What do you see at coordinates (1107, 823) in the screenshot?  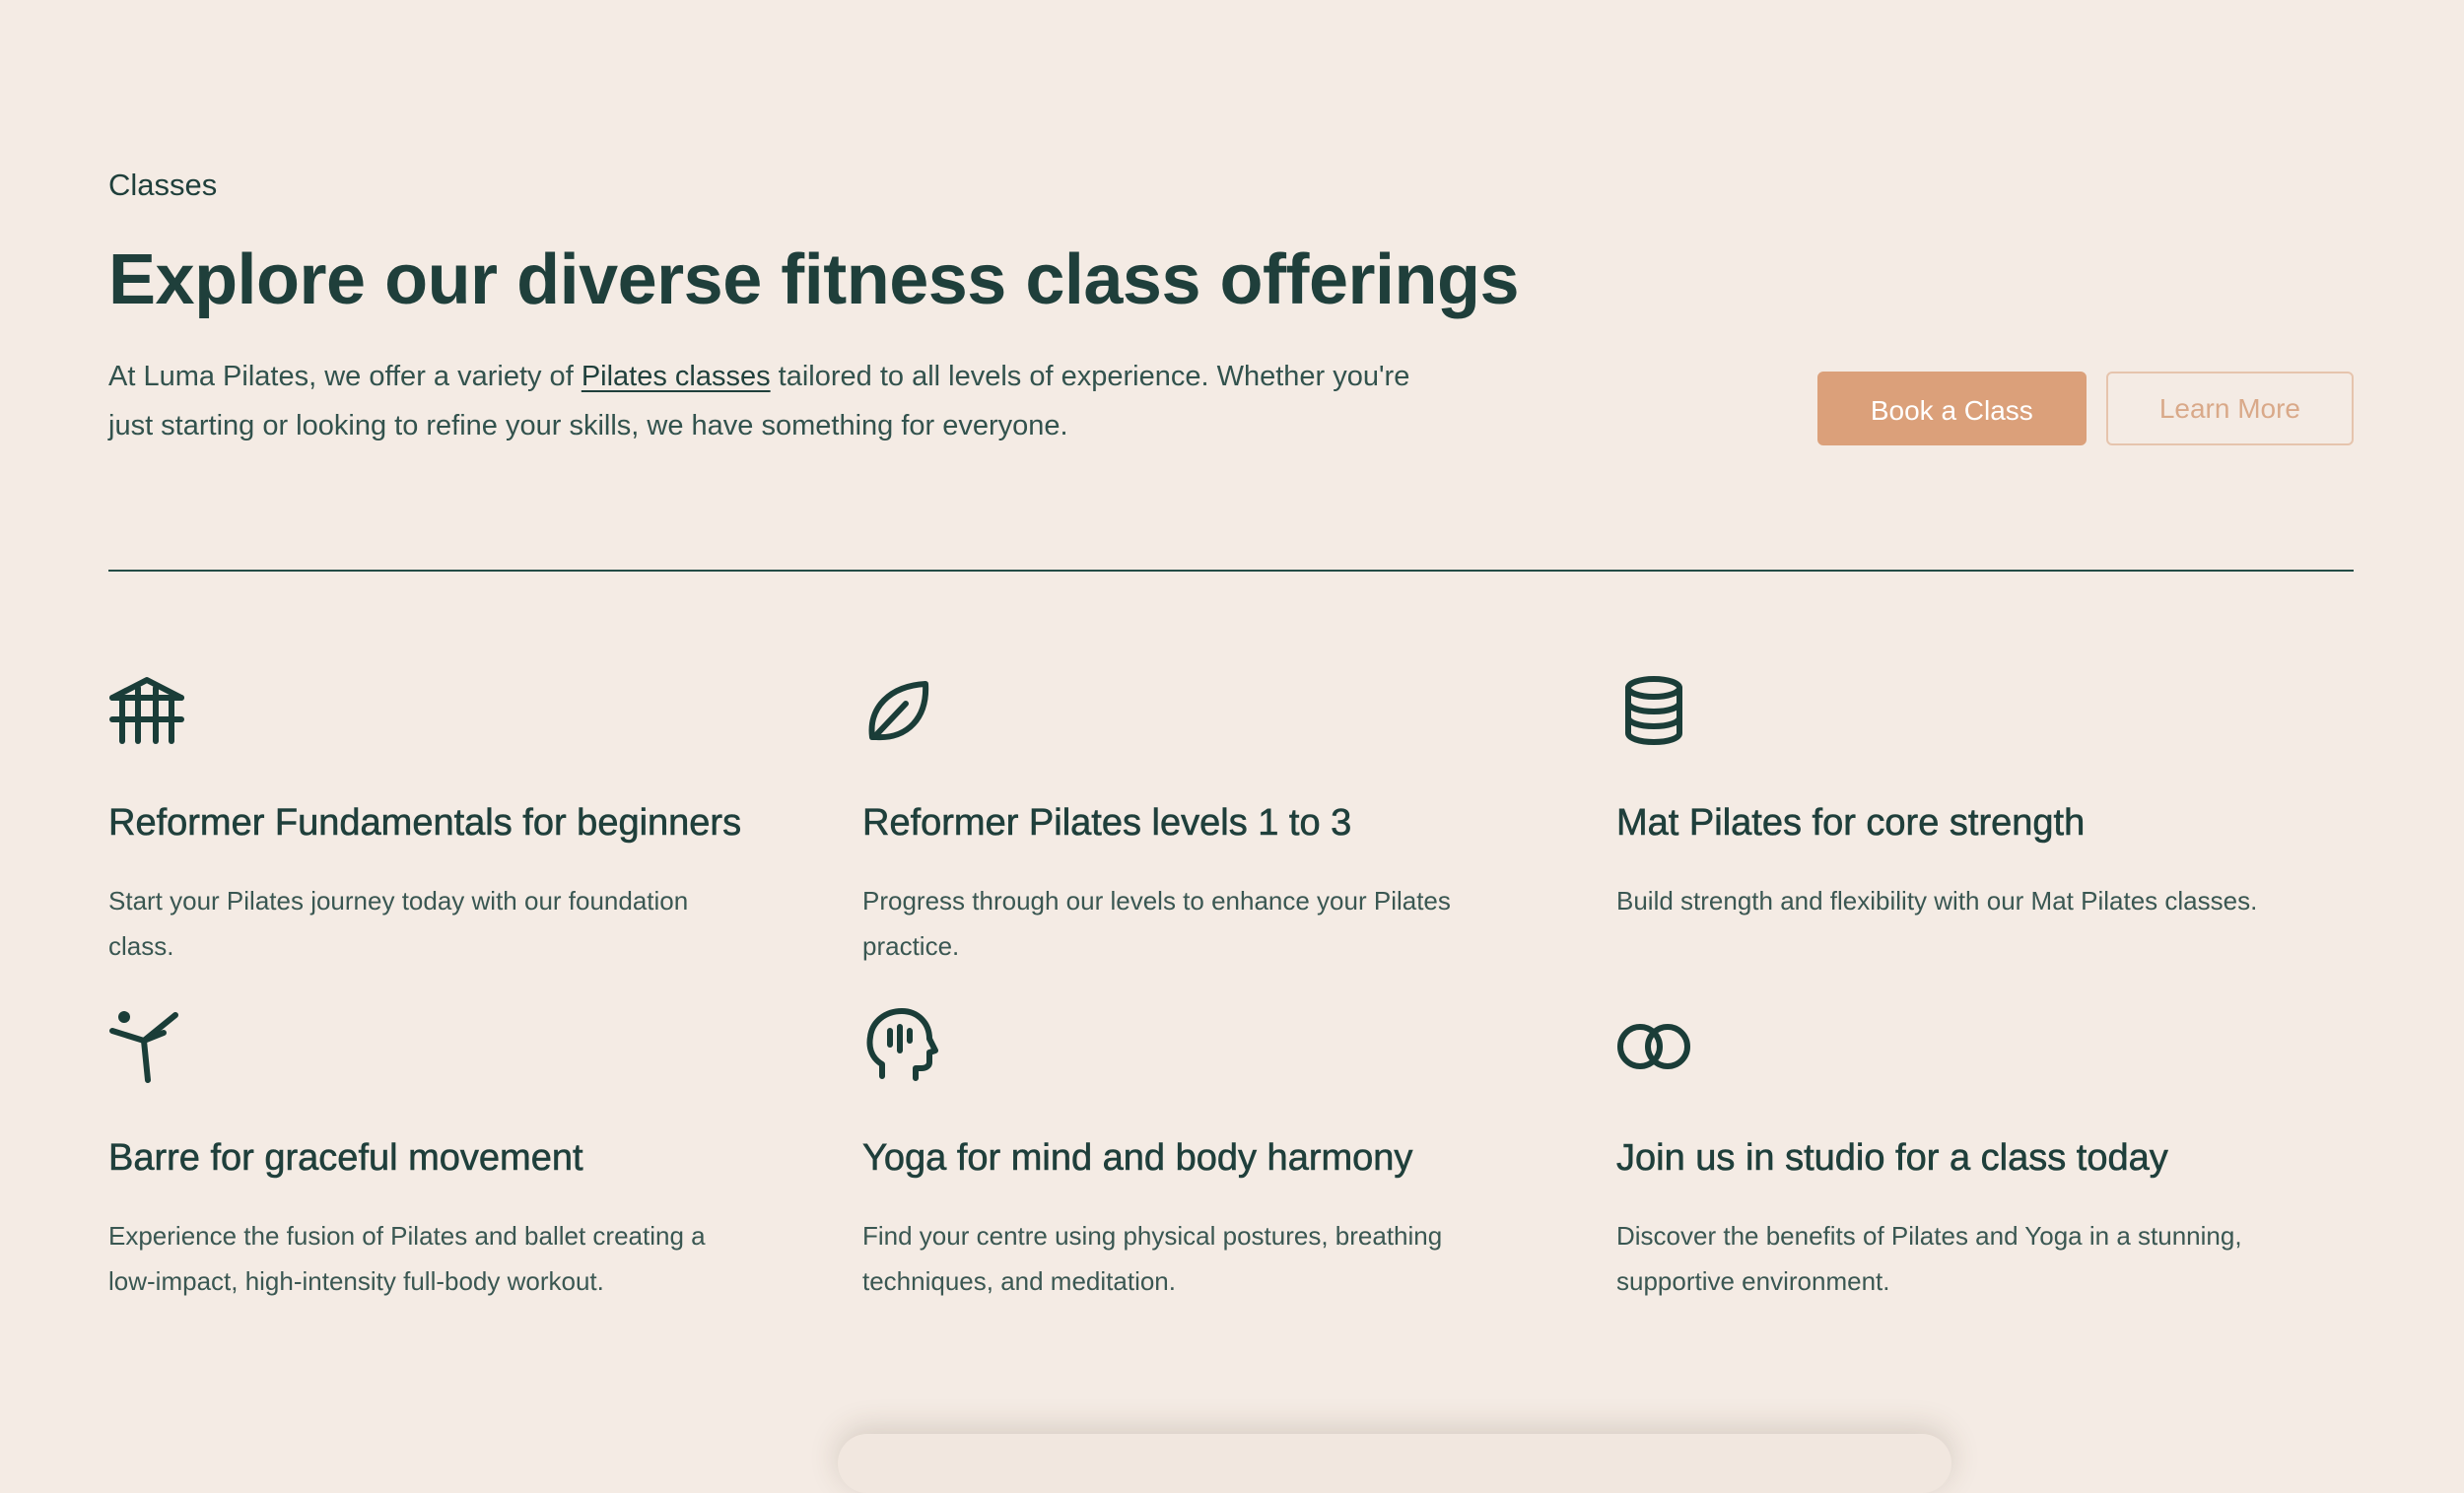 I see `class-title: Reformer Pilates levels 1 to 3` at bounding box center [1107, 823].